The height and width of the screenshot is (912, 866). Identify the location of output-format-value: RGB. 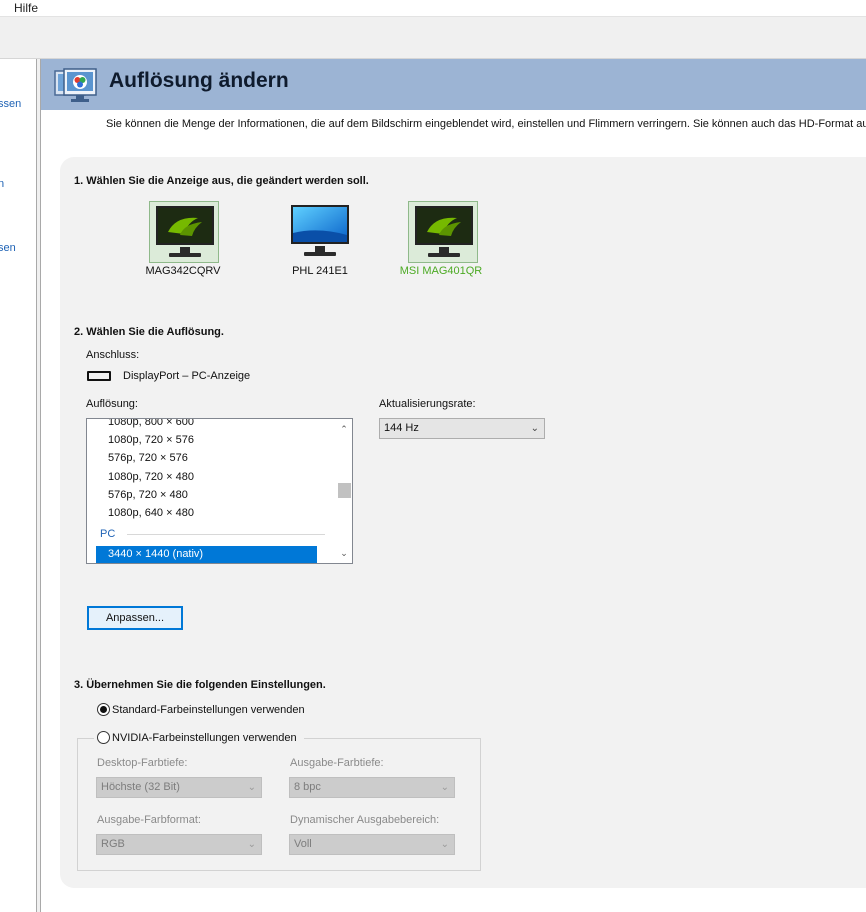
(113, 844).